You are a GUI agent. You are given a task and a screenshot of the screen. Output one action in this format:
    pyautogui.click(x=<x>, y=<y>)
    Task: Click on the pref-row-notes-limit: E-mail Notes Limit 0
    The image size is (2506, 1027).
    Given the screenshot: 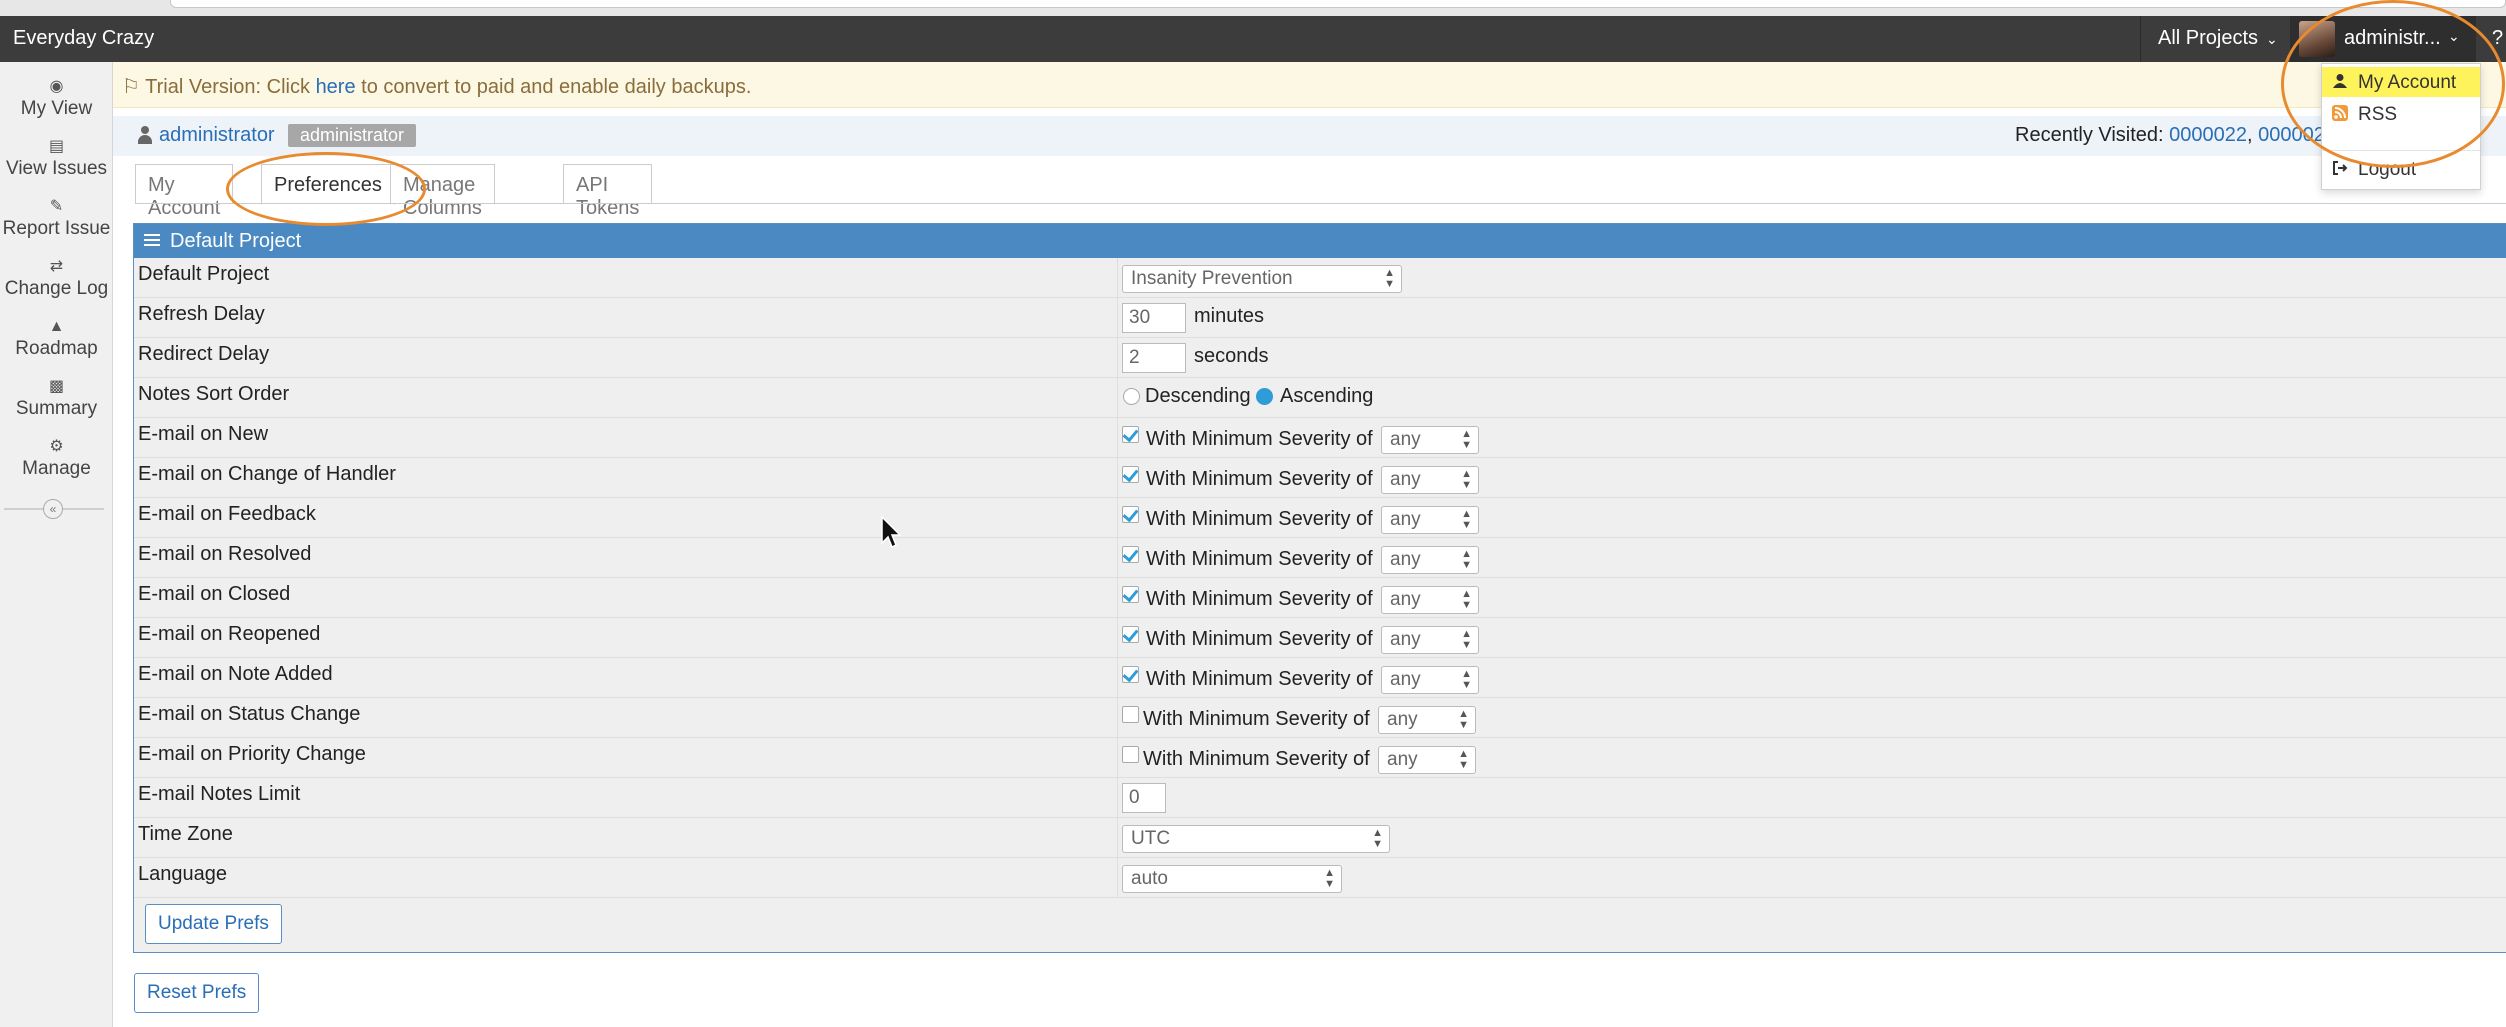 What is the action you would take?
    pyautogui.click(x=1320, y=798)
    